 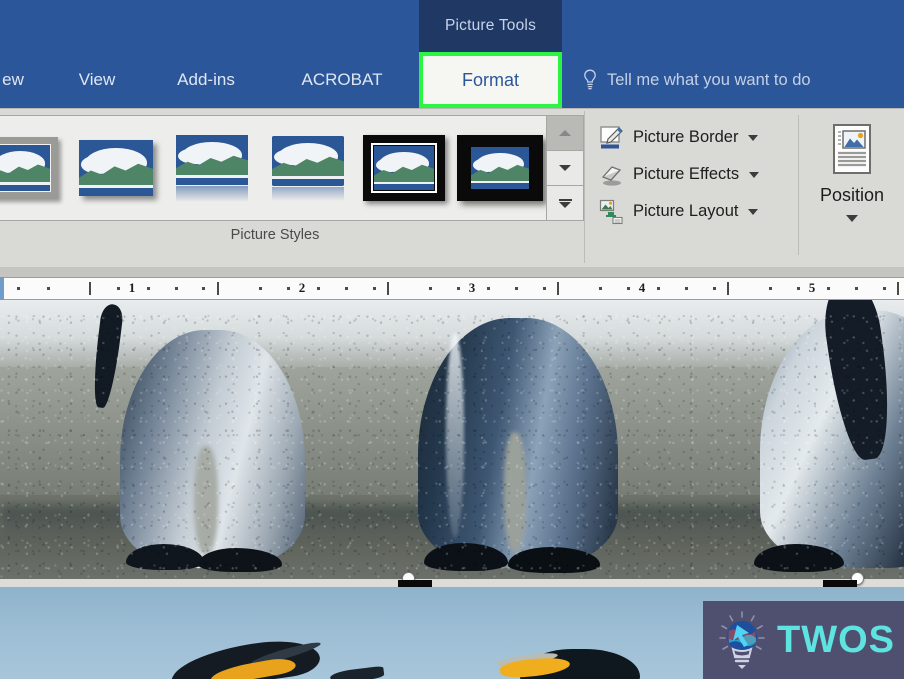 I want to click on picture-border-button: Picture Border, so click(x=694, y=137).